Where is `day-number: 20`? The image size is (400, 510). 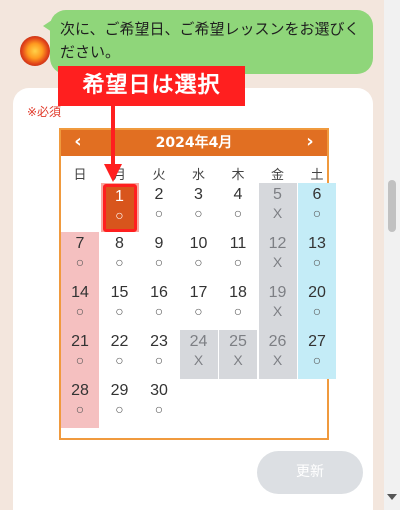 day-number: 20 is located at coordinates (317, 292).